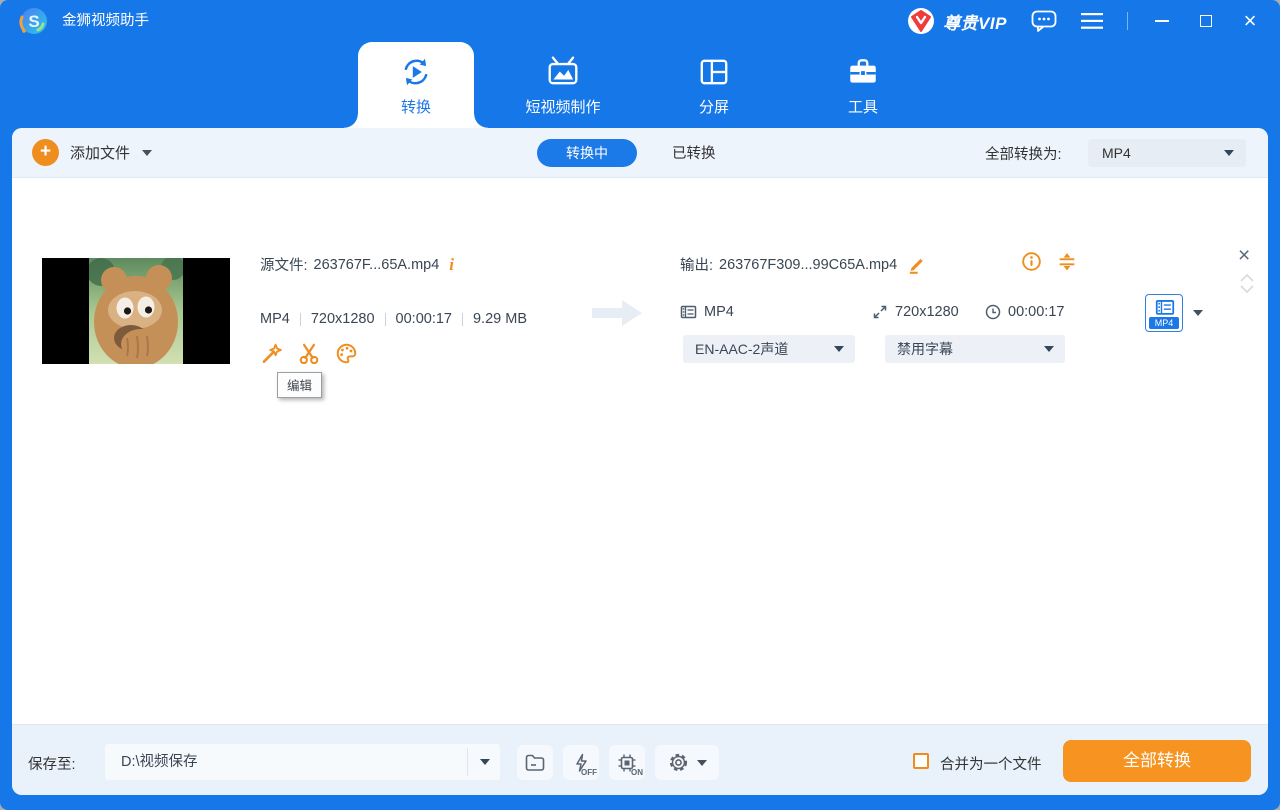 Image resolution: width=1280 pixels, height=810 pixels. I want to click on edit-tooltip: 编辑, so click(300, 385).